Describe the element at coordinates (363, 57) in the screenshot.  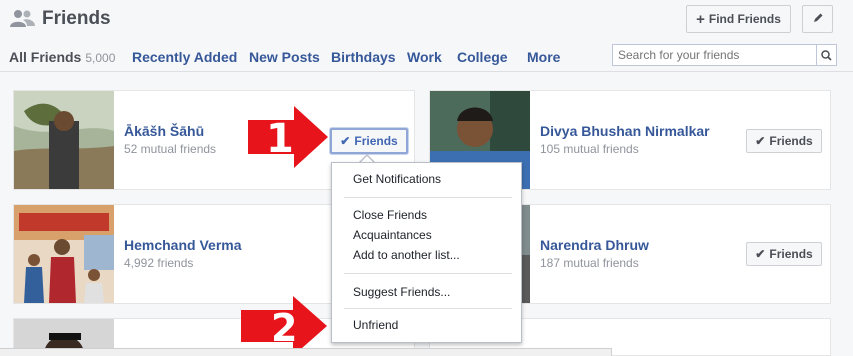
I see `tab-birthdays: Birthdays` at that location.